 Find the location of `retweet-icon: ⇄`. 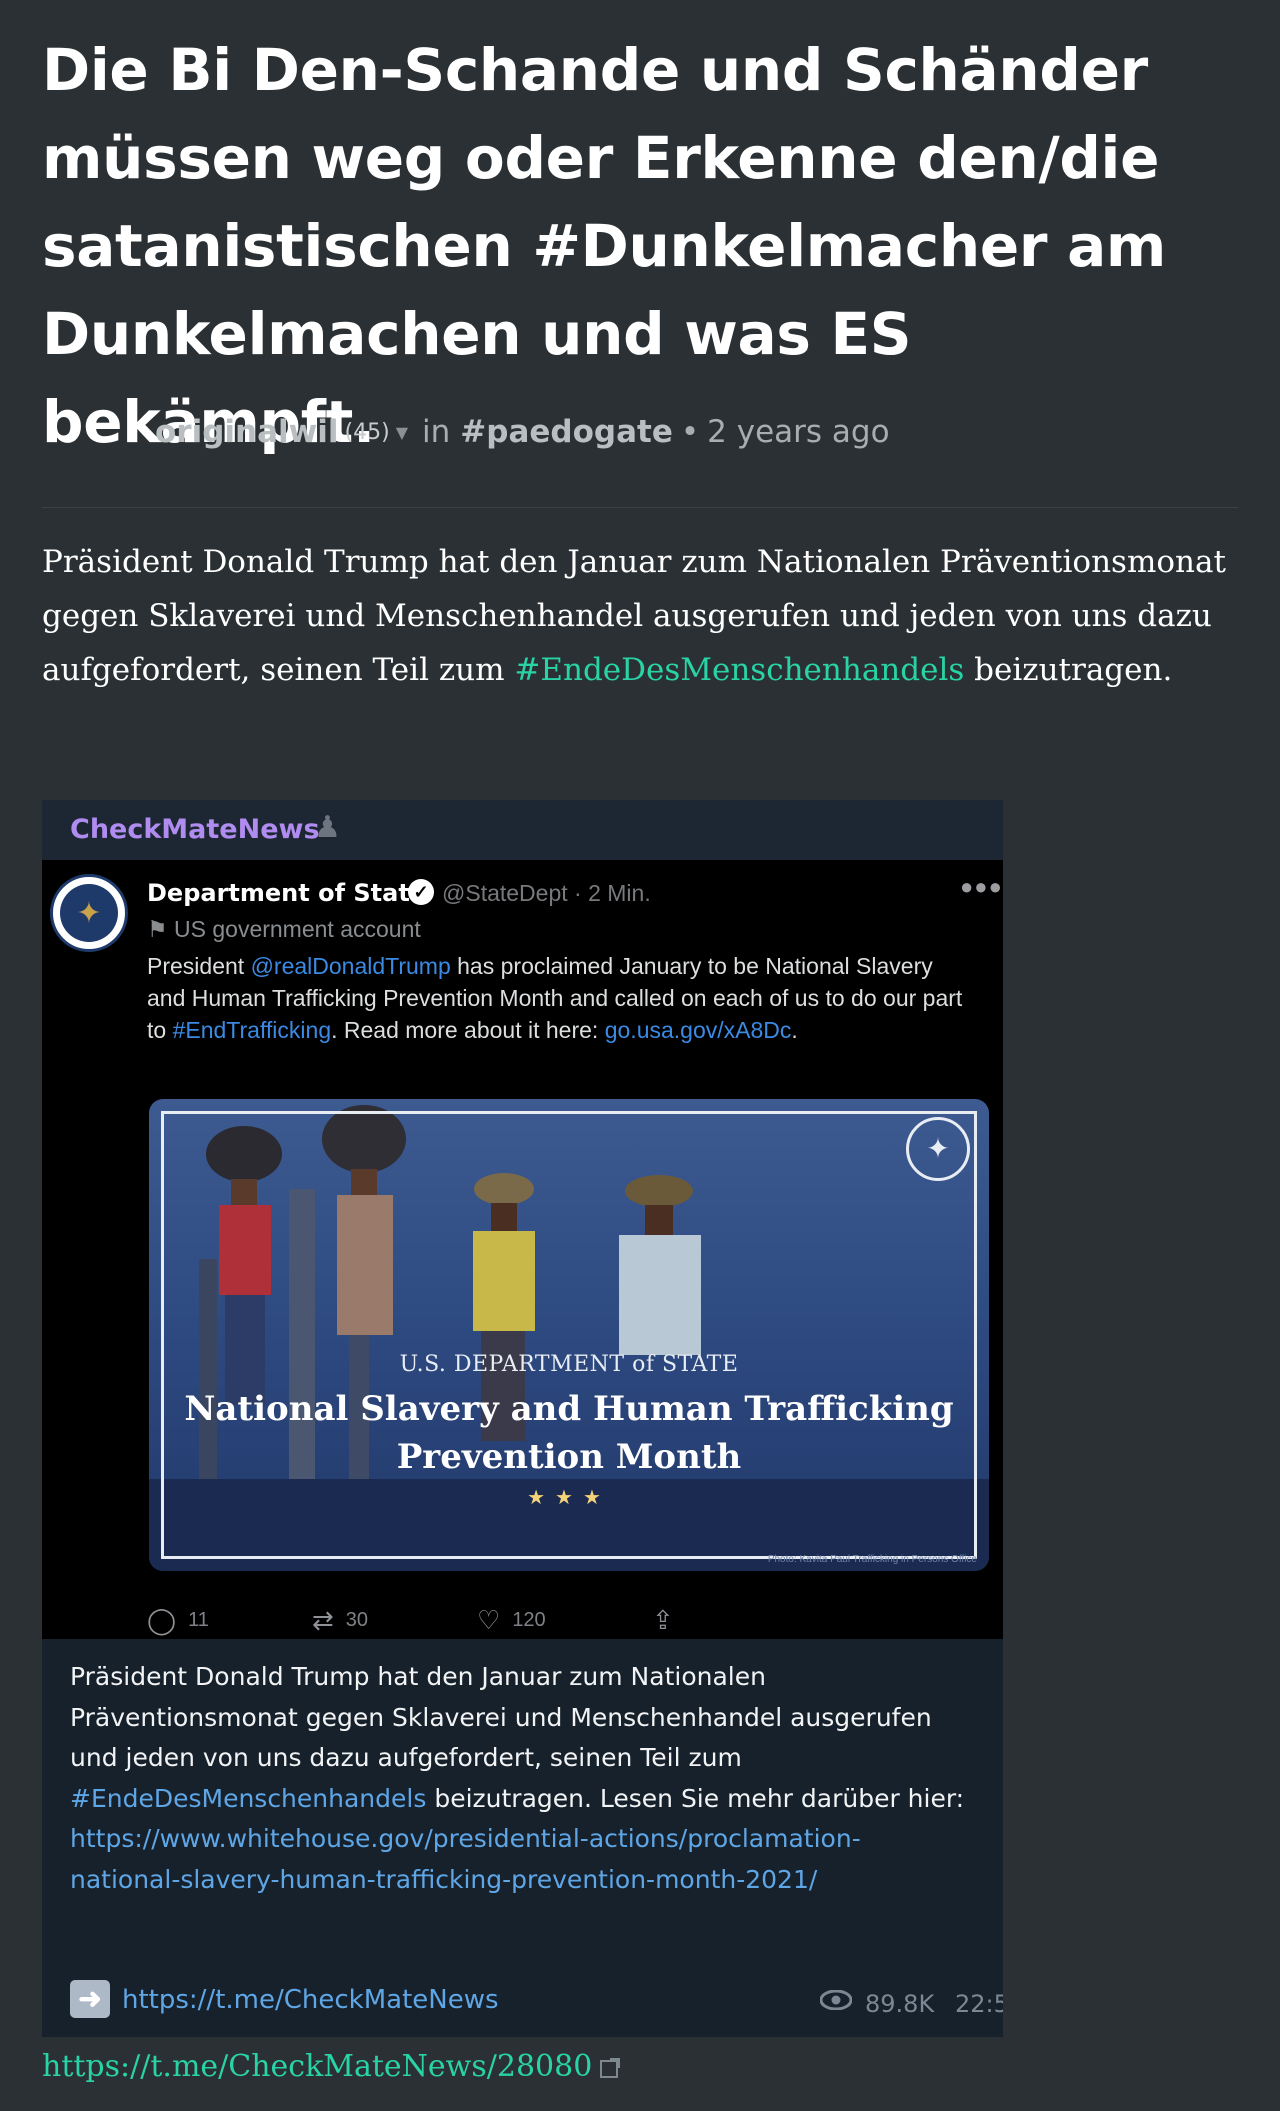

retweet-icon: ⇄ is located at coordinates (323, 1620).